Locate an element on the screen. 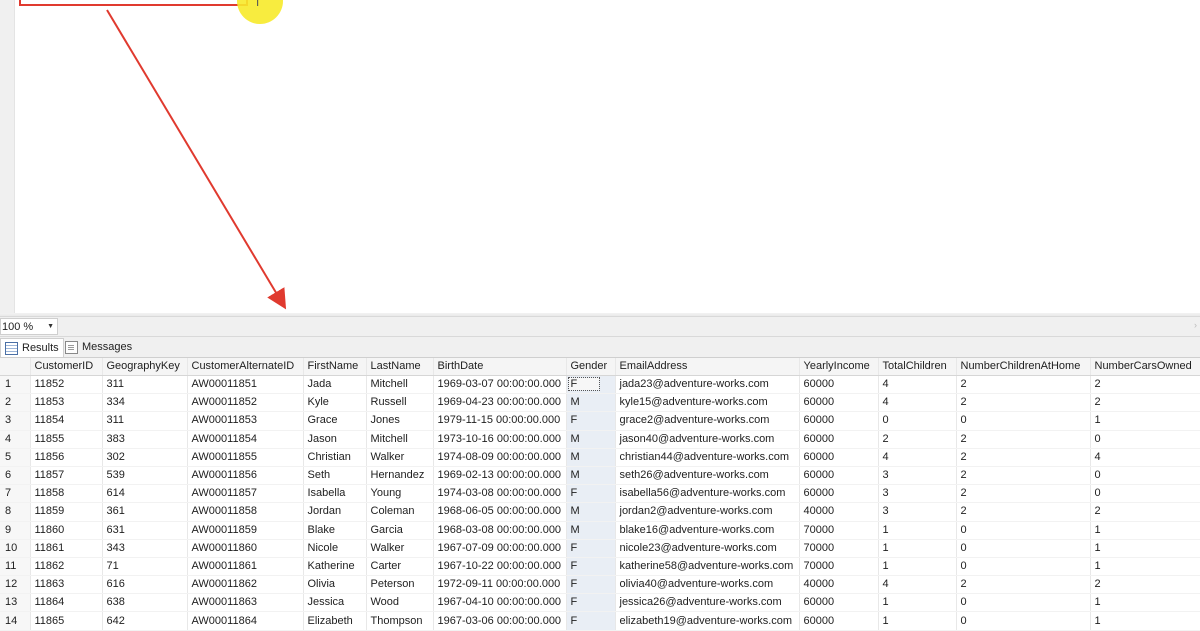 This screenshot has width=1200, height=631. table-cell: 1968-03-08 00:00:00.000 is located at coordinates (500, 530).